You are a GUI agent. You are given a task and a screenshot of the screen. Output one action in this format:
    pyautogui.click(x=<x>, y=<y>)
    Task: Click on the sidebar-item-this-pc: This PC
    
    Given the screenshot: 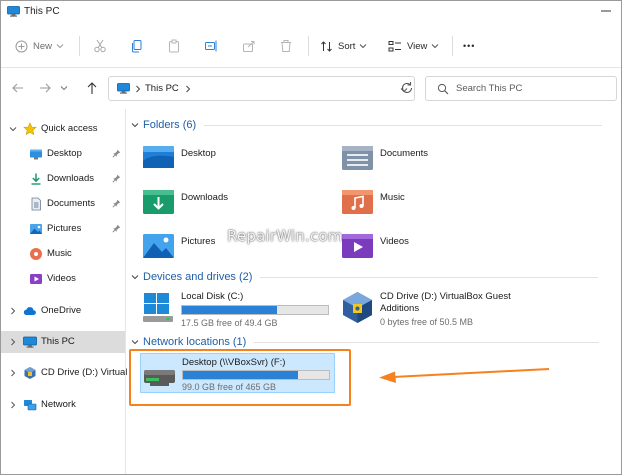 What is the action you would take?
    pyautogui.click(x=63, y=342)
    